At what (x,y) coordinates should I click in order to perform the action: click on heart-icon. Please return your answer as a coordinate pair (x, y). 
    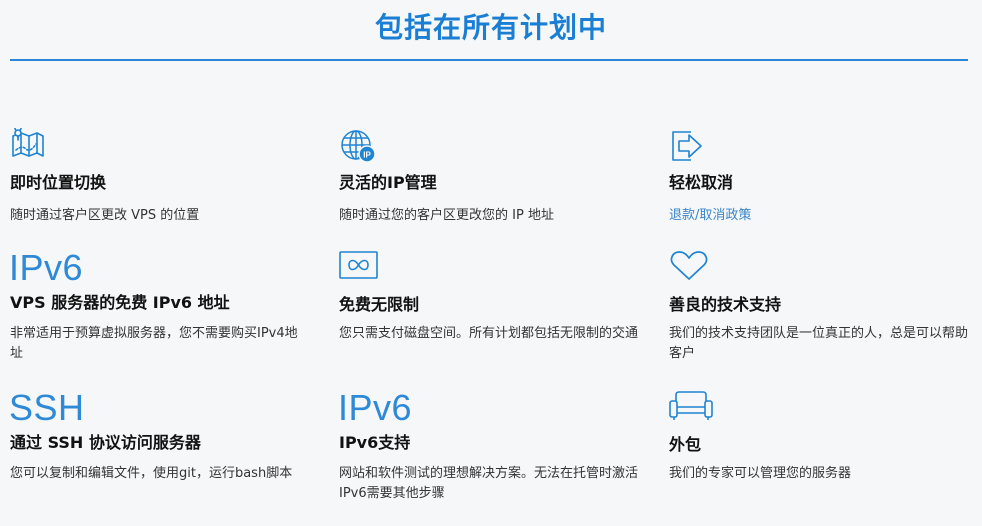
    Looking at the image, I should click on (689, 266).